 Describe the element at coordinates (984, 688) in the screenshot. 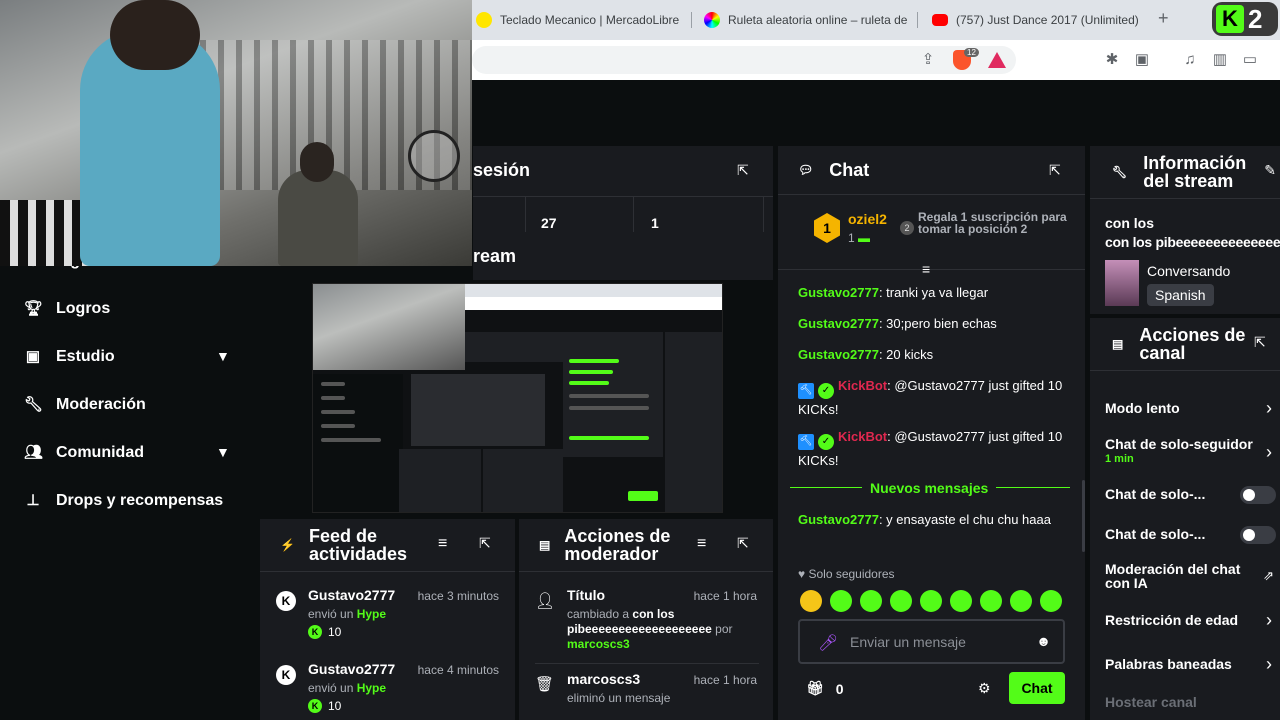

I see `settings-icon: ⚙` at that location.